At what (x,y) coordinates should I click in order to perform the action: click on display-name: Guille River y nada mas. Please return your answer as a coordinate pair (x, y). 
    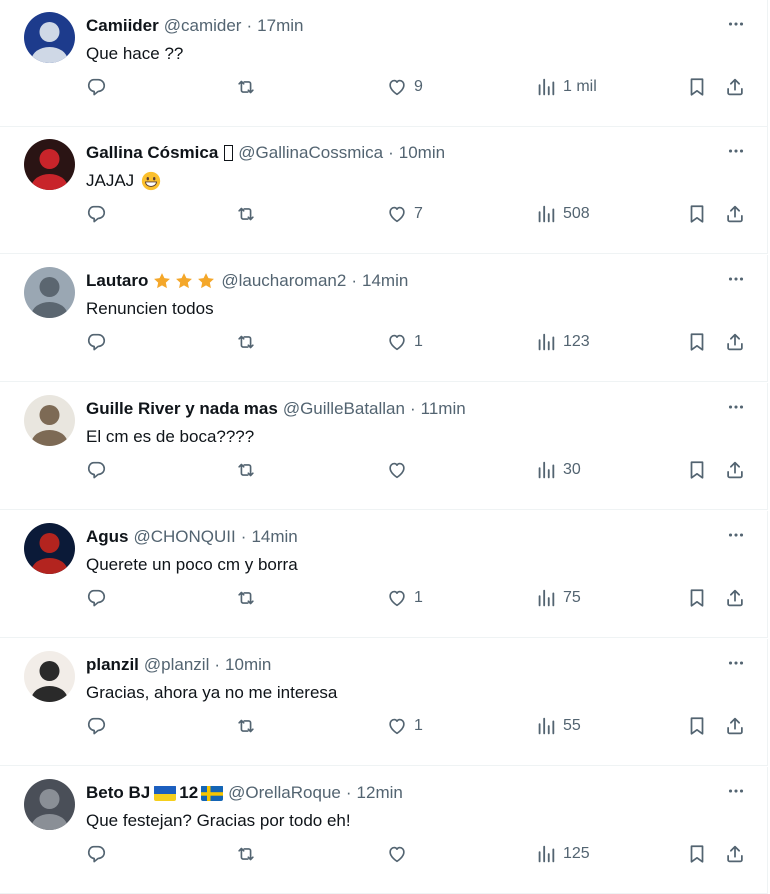
    Looking at the image, I should click on (182, 409).